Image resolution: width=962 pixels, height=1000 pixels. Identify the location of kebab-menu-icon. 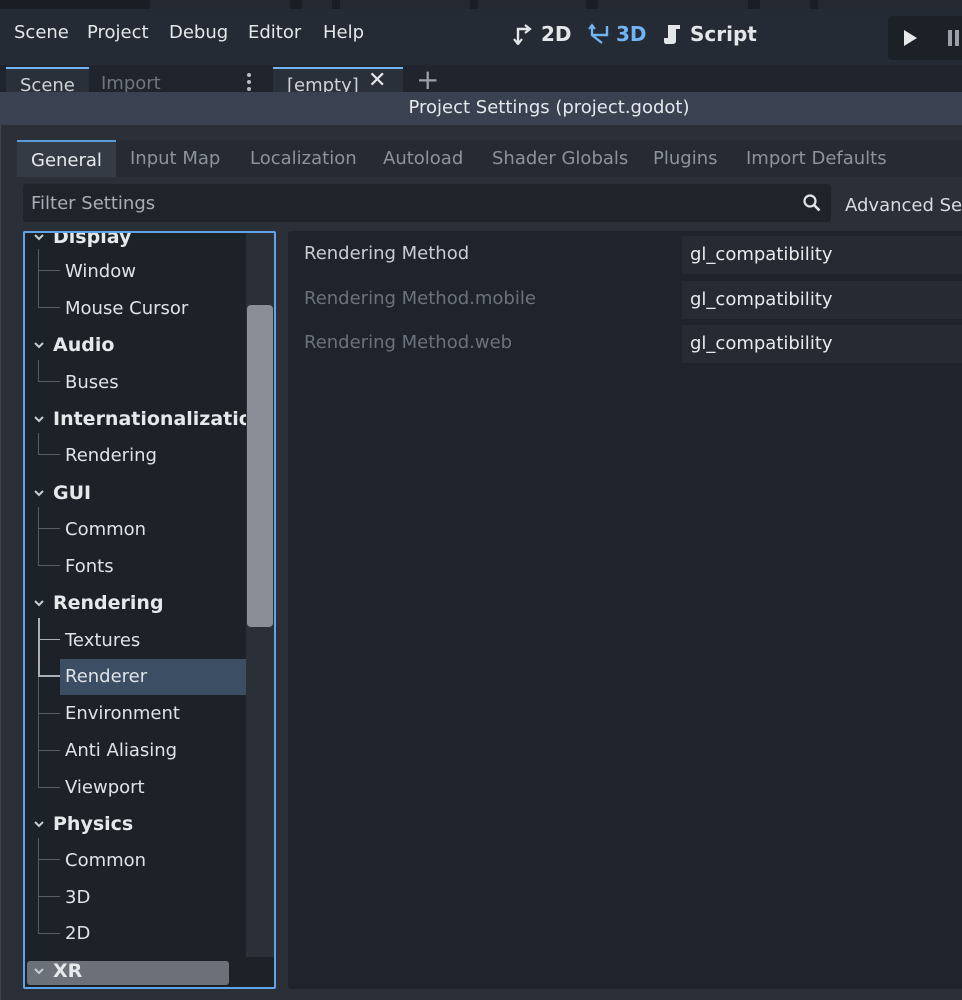
(249, 75).